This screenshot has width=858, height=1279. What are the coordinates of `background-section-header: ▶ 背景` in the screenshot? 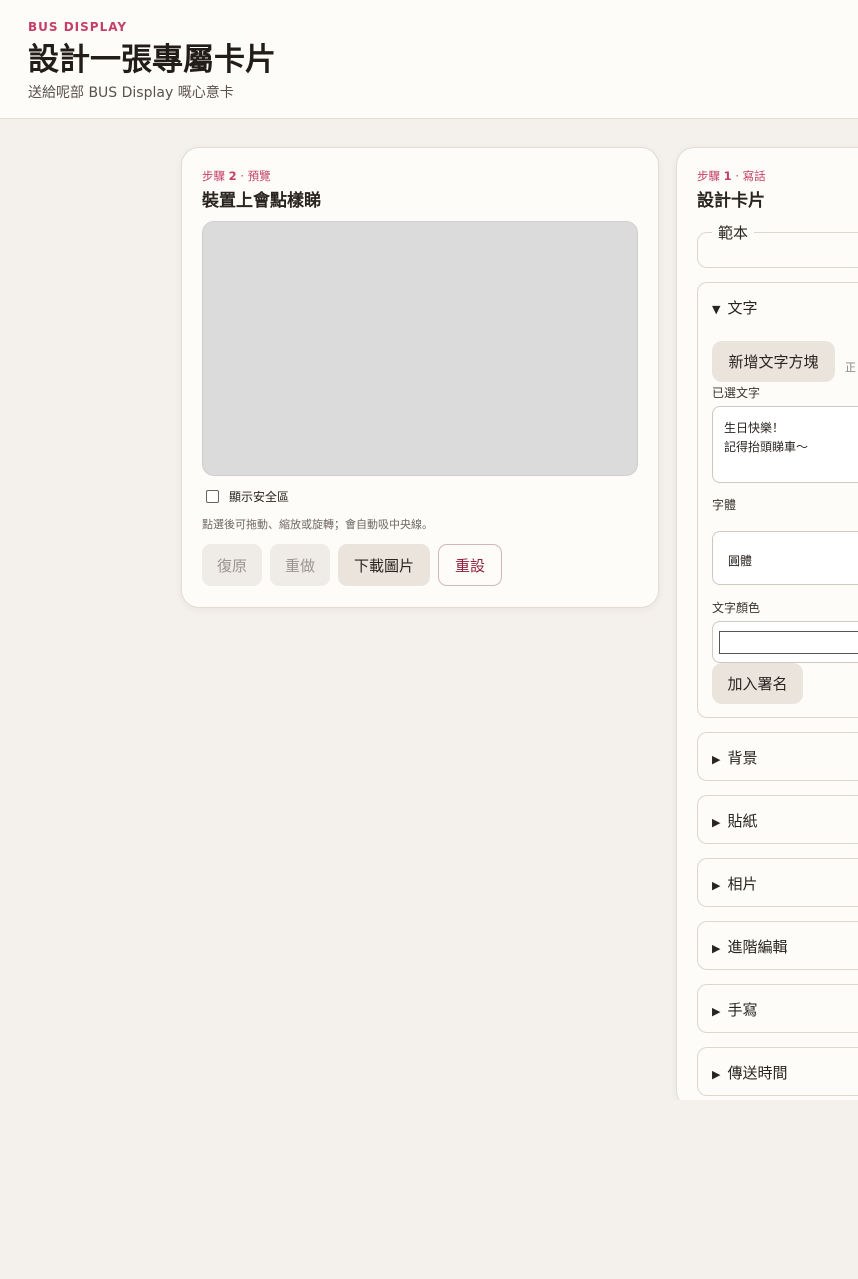 It's located at (734, 757).